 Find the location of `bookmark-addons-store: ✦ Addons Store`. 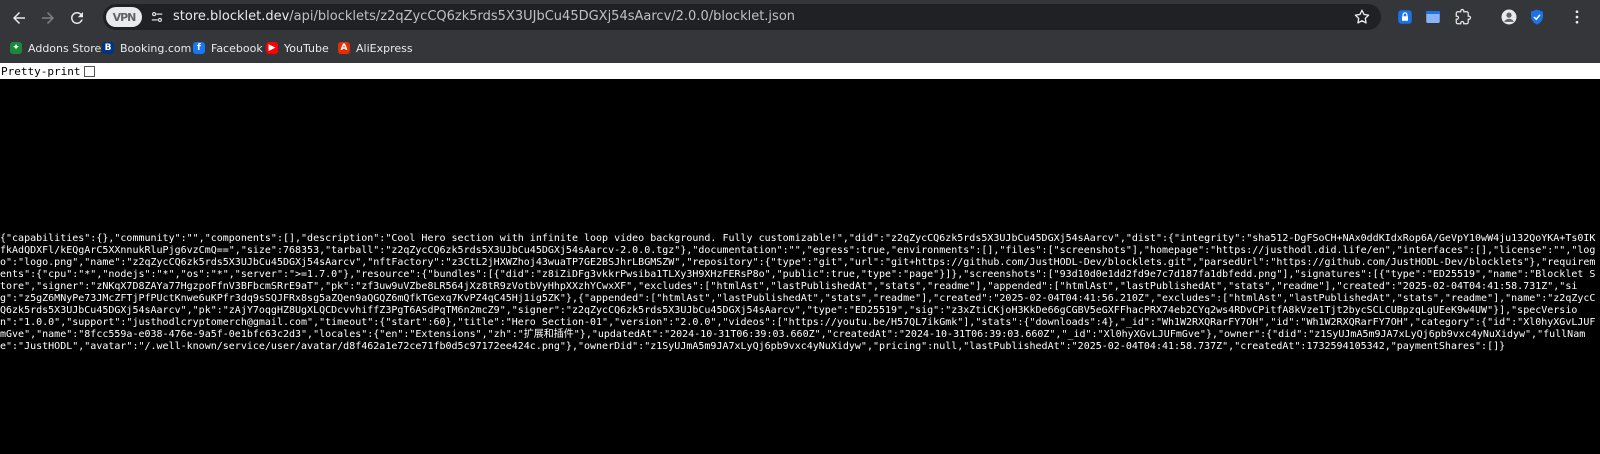

bookmark-addons-store: ✦ Addons Store is located at coordinates (55, 48).